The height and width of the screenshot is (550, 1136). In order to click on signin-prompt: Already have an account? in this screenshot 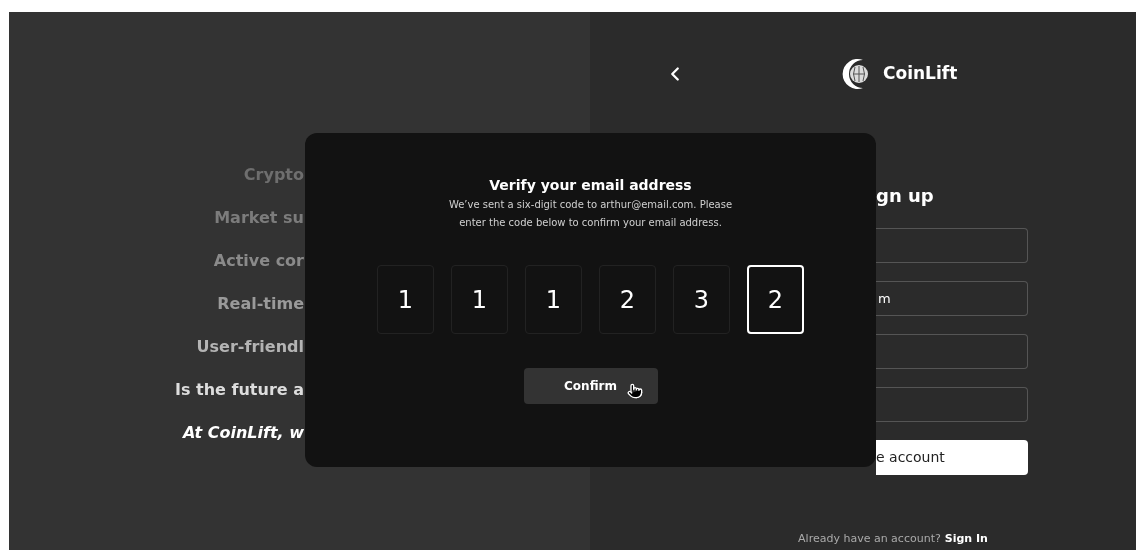, I will do `click(869, 539)`.